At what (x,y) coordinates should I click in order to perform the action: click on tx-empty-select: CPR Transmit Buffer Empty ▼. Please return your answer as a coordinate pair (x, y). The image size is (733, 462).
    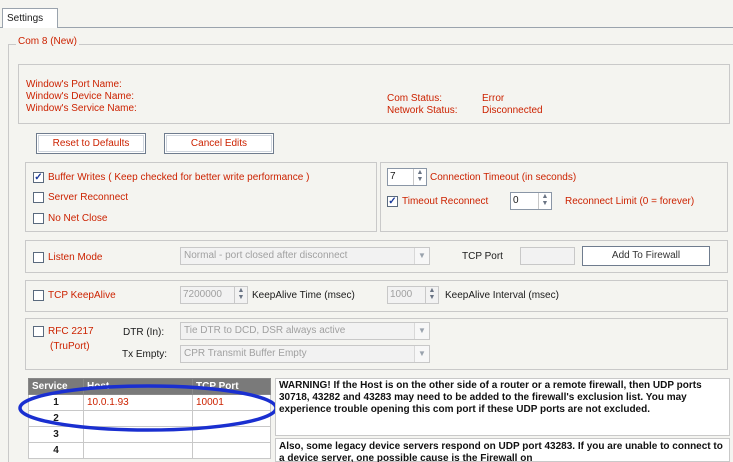
    Looking at the image, I should click on (305, 354).